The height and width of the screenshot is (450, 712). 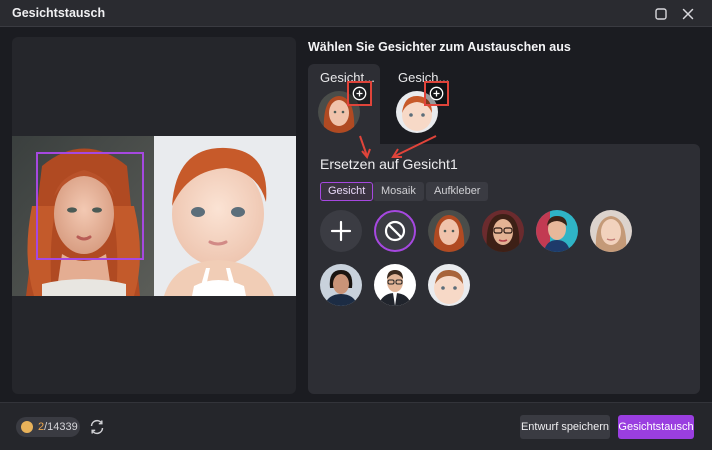 I want to click on maximize-icon, so click(x=661, y=14).